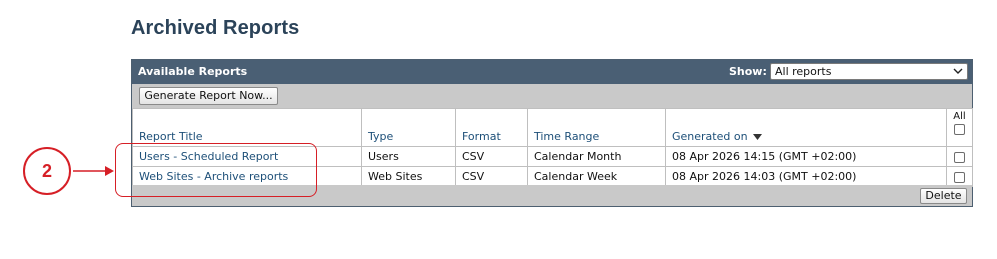  Describe the element at coordinates (491, 127) in the screenshot. I see `column-header-format: Format` at that location.